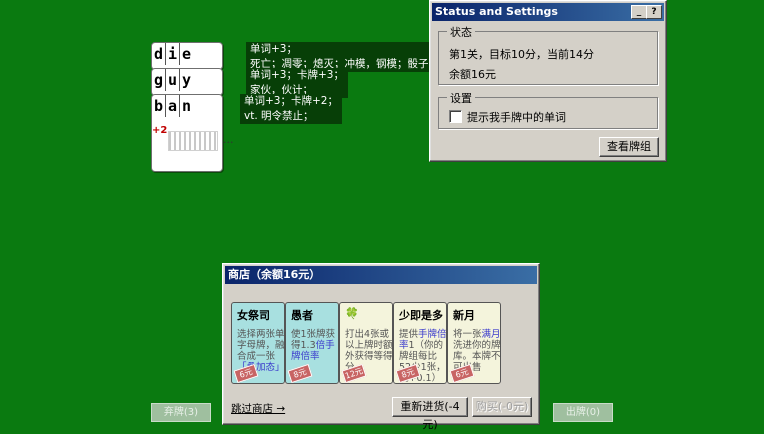 This screenshot has height=434, width=764. Describe the element at coordinates (297, 75) in the screenshot. I see `tooltip-line: 单词+3；卡牌+3；` at that location.